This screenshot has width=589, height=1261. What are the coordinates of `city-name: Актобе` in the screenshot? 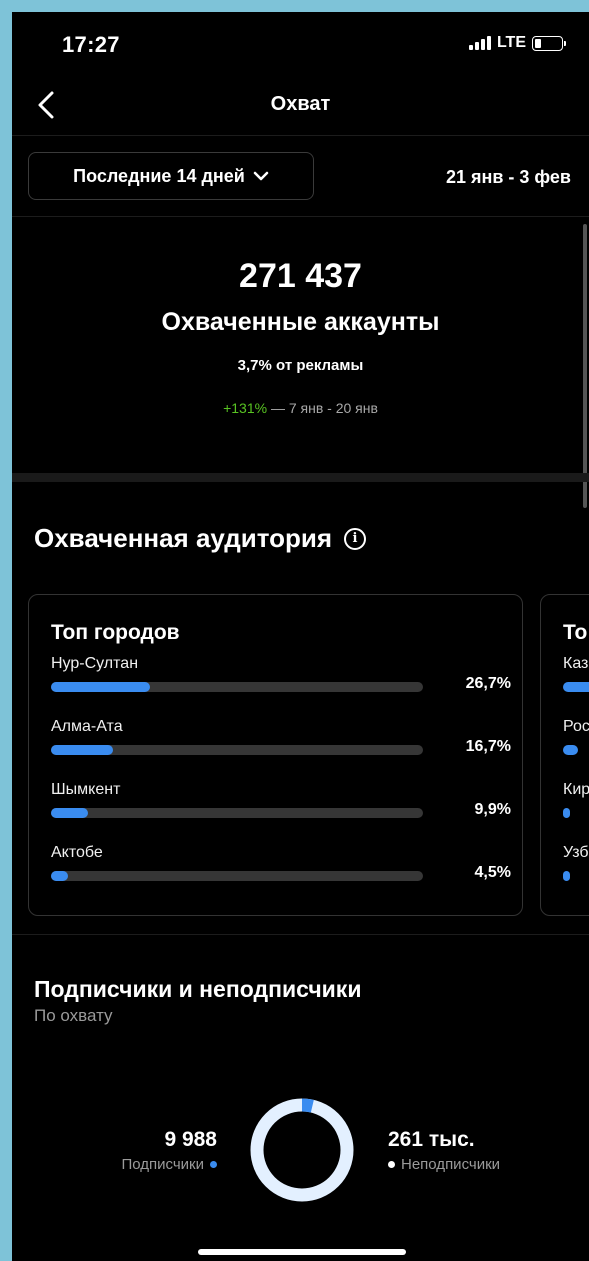 It's located at (77, 852).